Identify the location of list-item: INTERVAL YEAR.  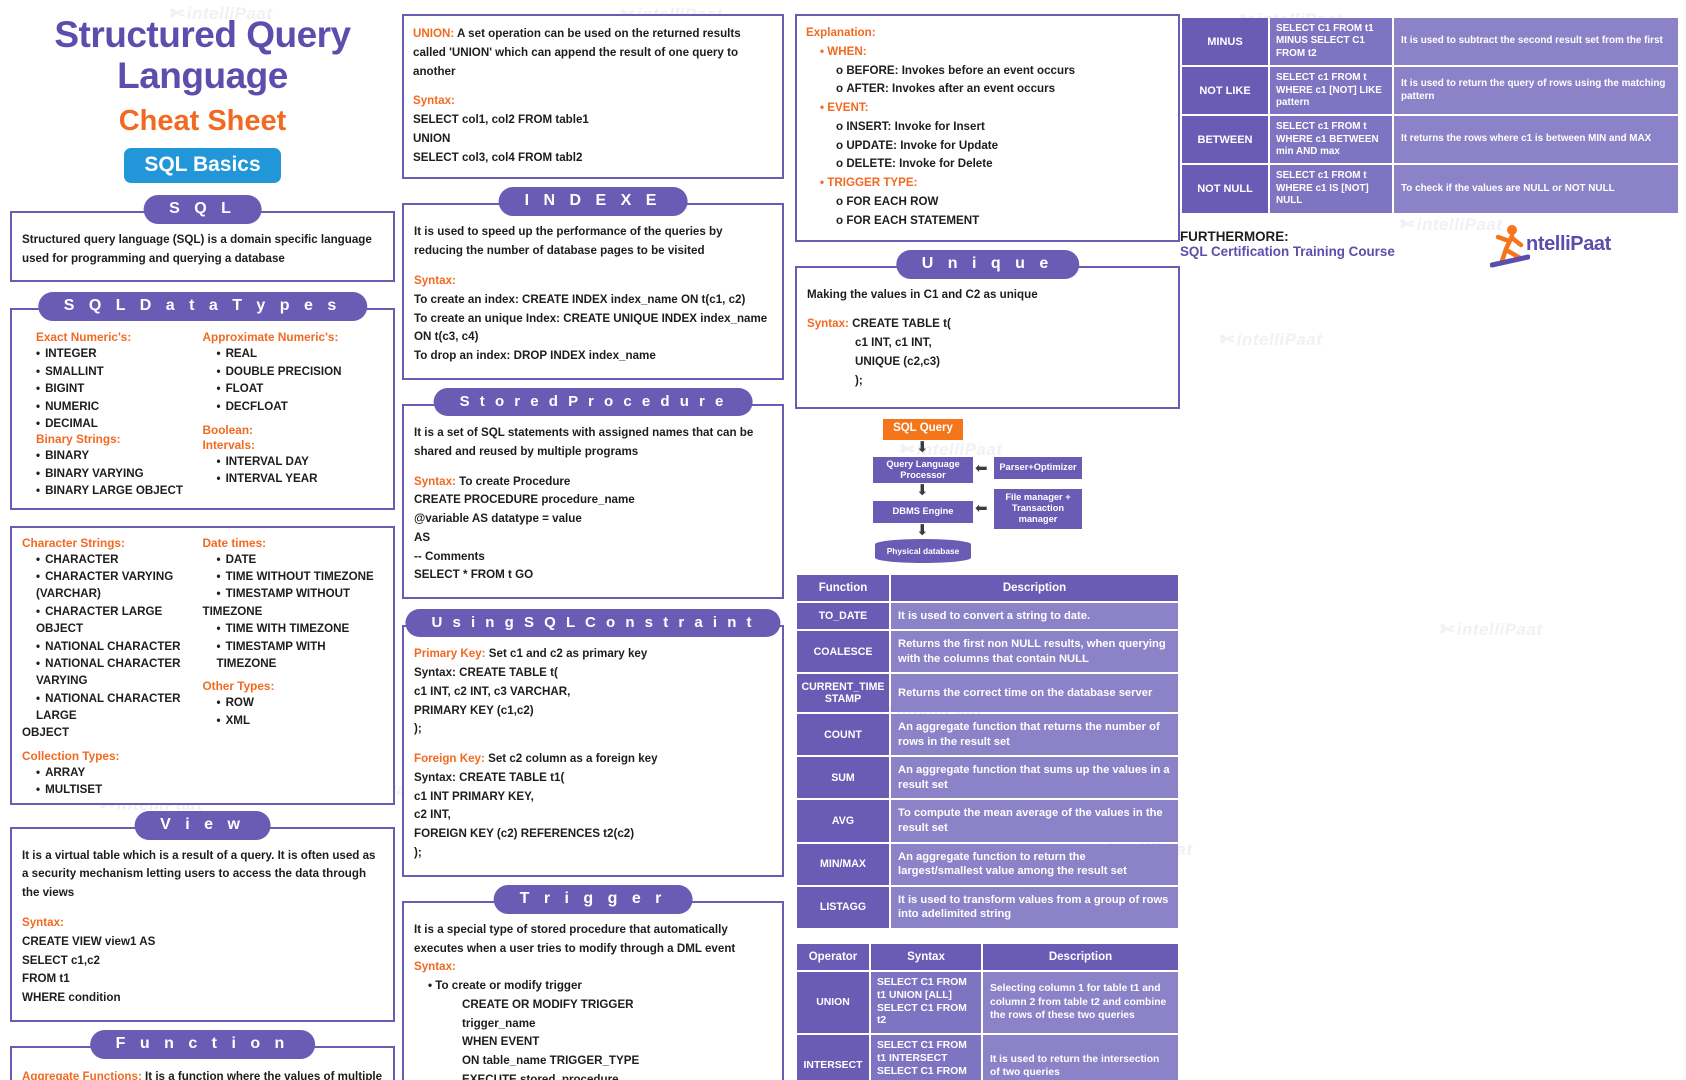
(300, 478).